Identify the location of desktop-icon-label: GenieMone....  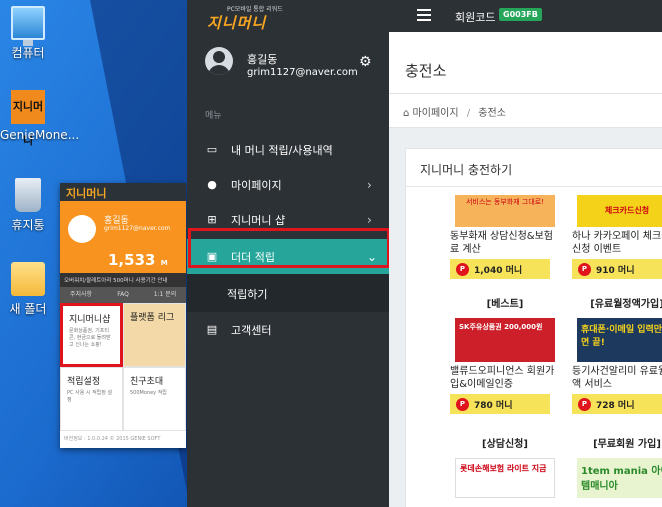
(40, 135).